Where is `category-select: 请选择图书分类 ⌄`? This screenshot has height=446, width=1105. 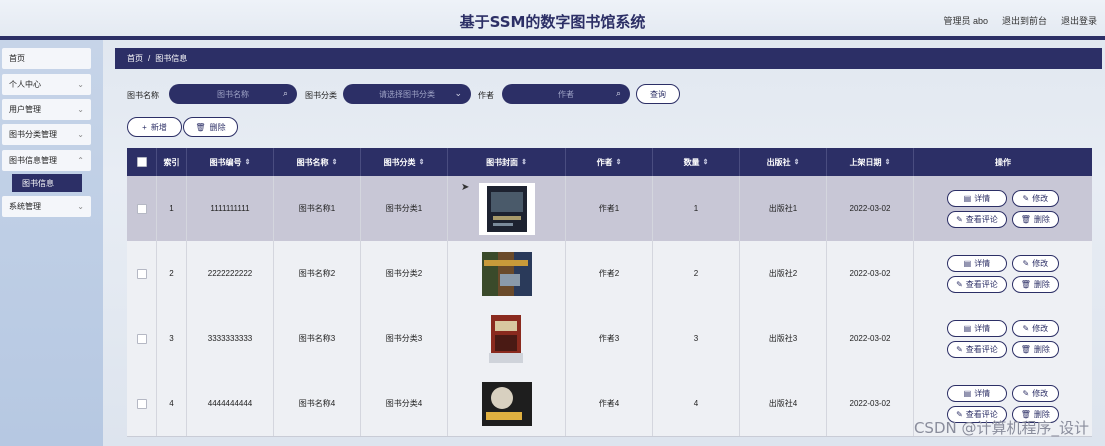
category-select: 请选择图书分类 ⌄ is located at coordinates (407, 94).